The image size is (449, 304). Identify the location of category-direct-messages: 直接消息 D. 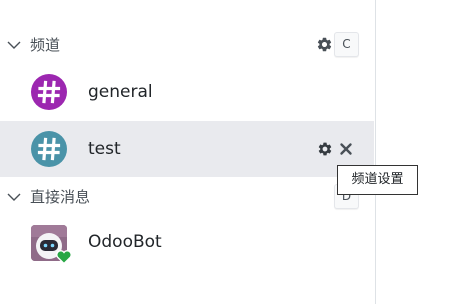
(187, 197).